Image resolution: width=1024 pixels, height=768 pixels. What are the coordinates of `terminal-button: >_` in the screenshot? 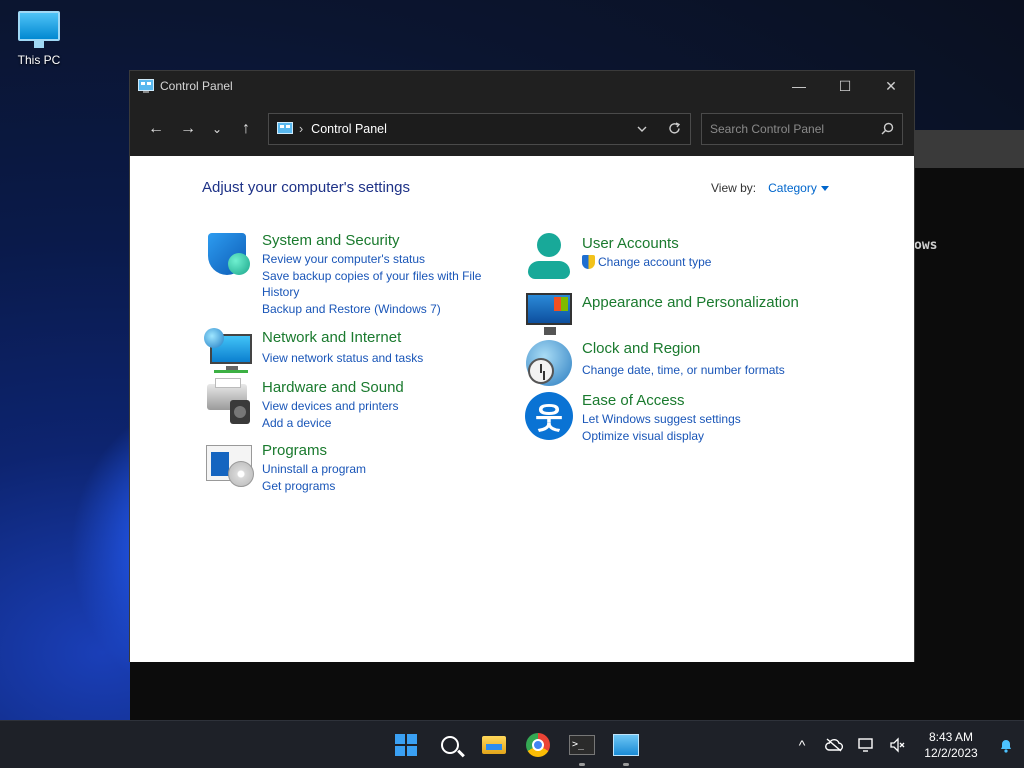 It's located at (582, 747).